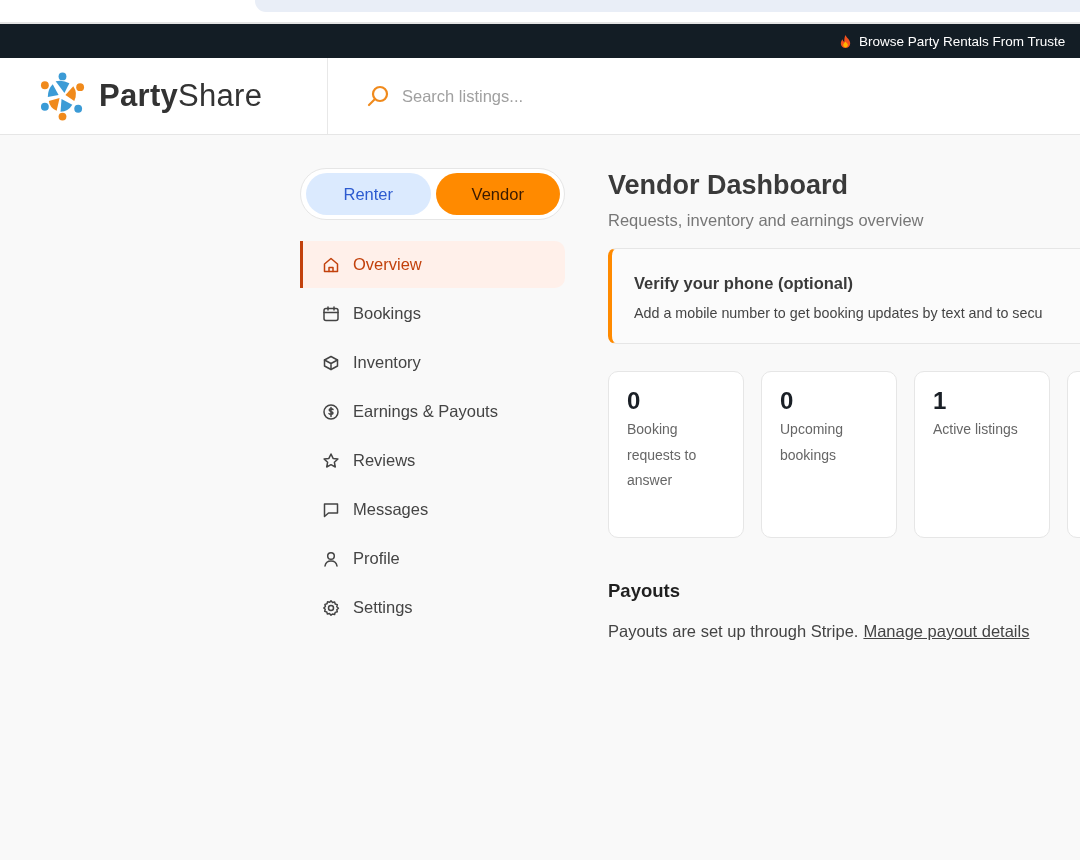  Describe the element at coordinates (744, 283) in the screenshot. I see `notice-title: Verify your phone (optional)` at that location.